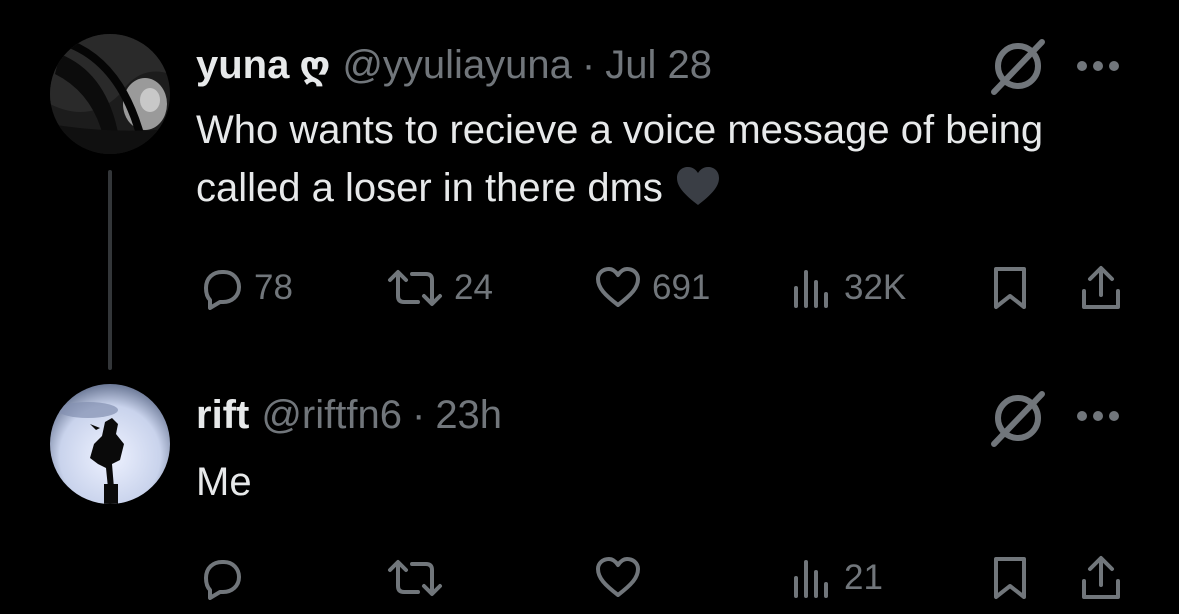 This screenshot has width=1179, height=614. I want to click on like-count: 691, so click(681, 287).